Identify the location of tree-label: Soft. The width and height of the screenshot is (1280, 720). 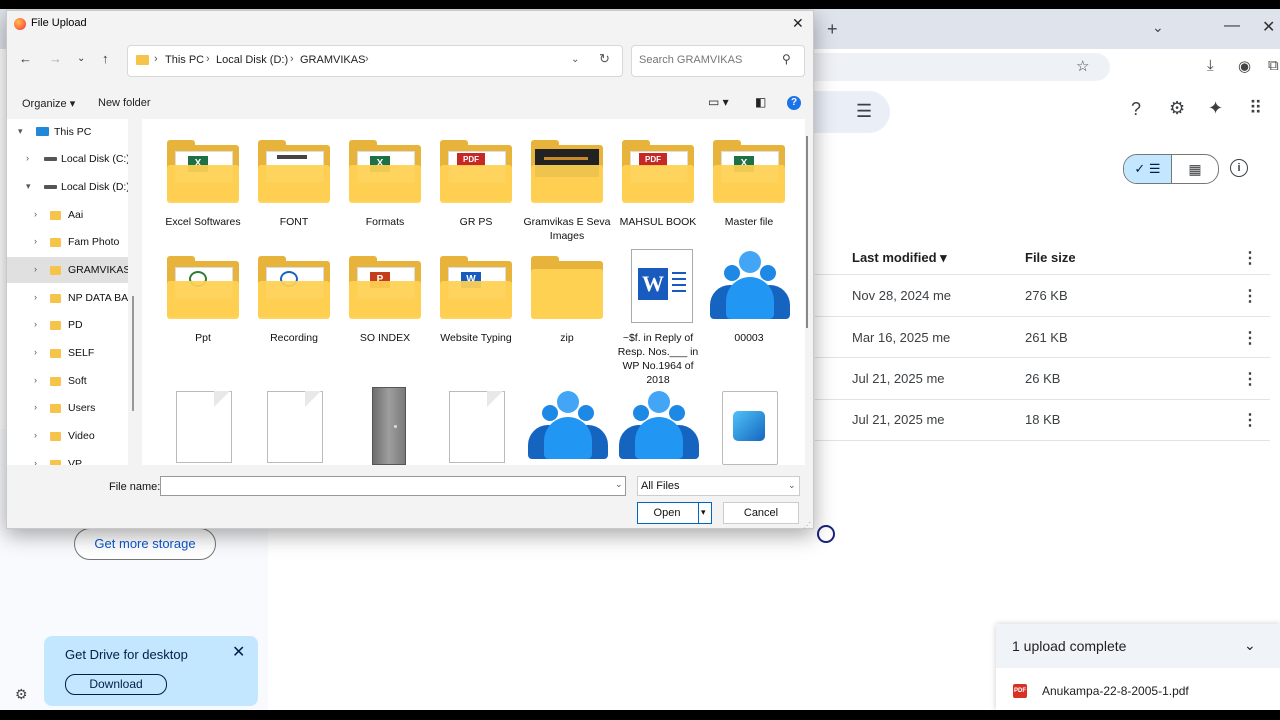
(77, 381).